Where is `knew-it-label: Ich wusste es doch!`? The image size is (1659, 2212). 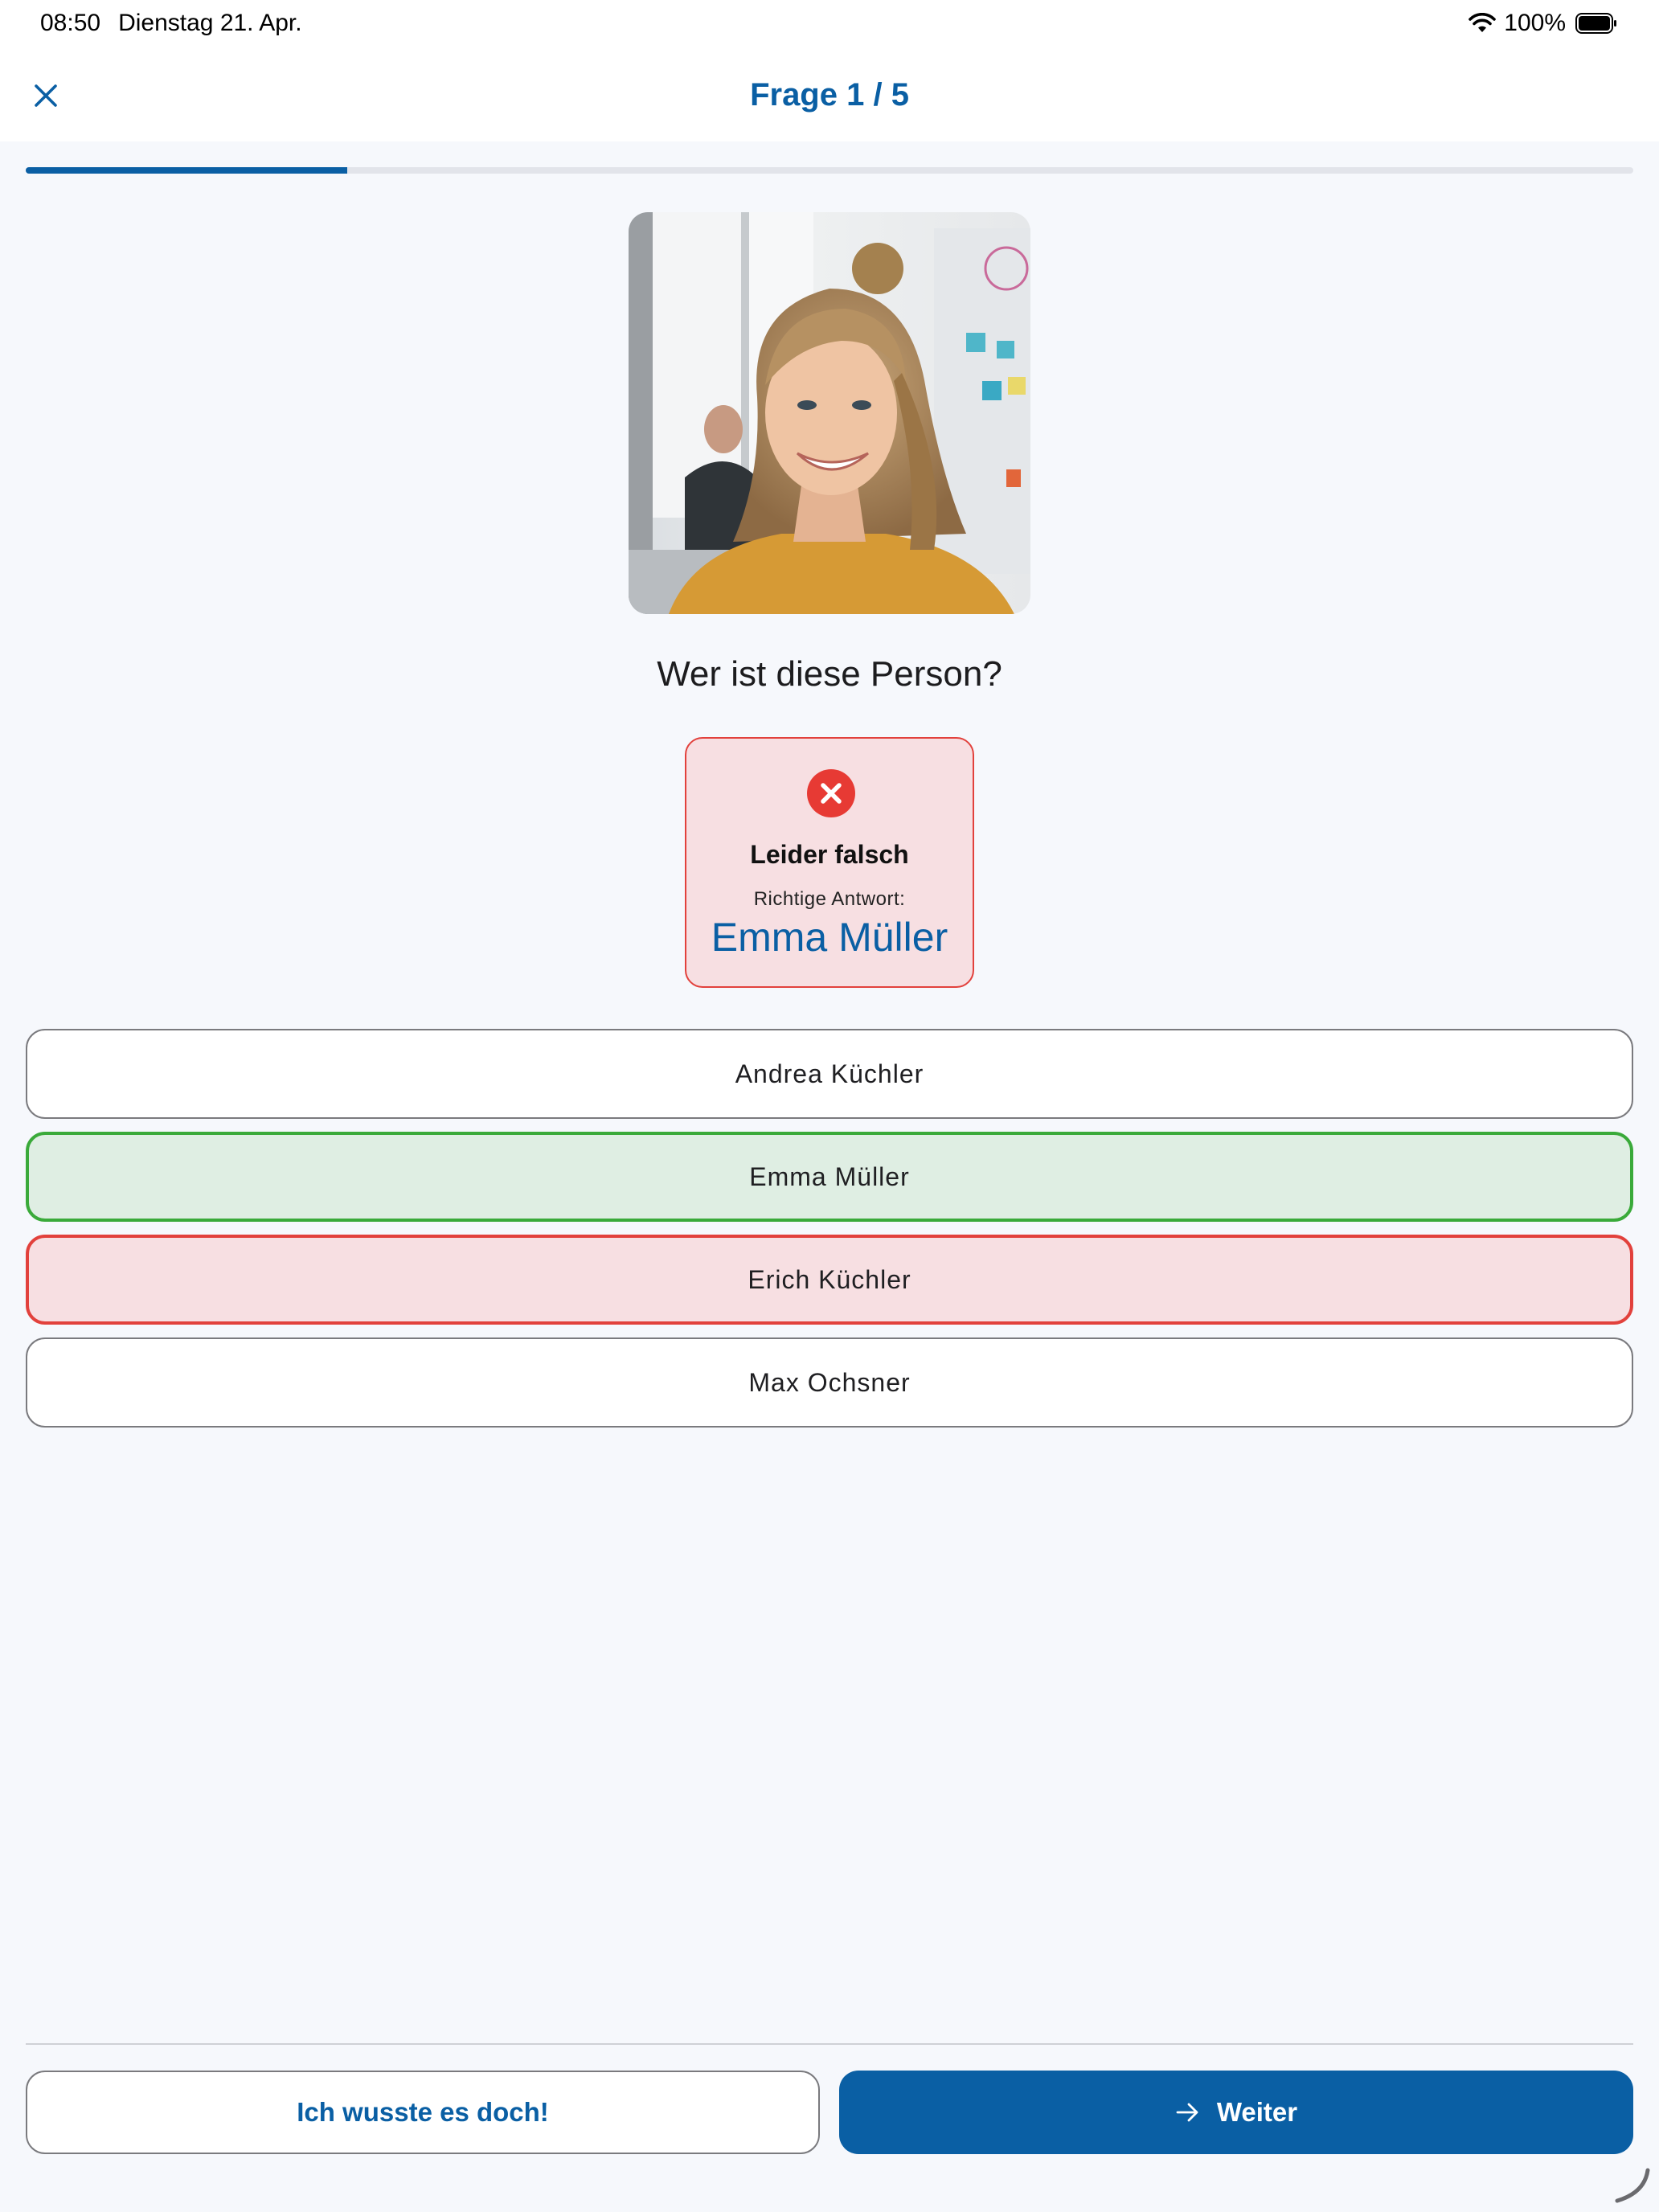 knew-it-label: Ich wusste es doch! is located at coordinates (423, 2112).